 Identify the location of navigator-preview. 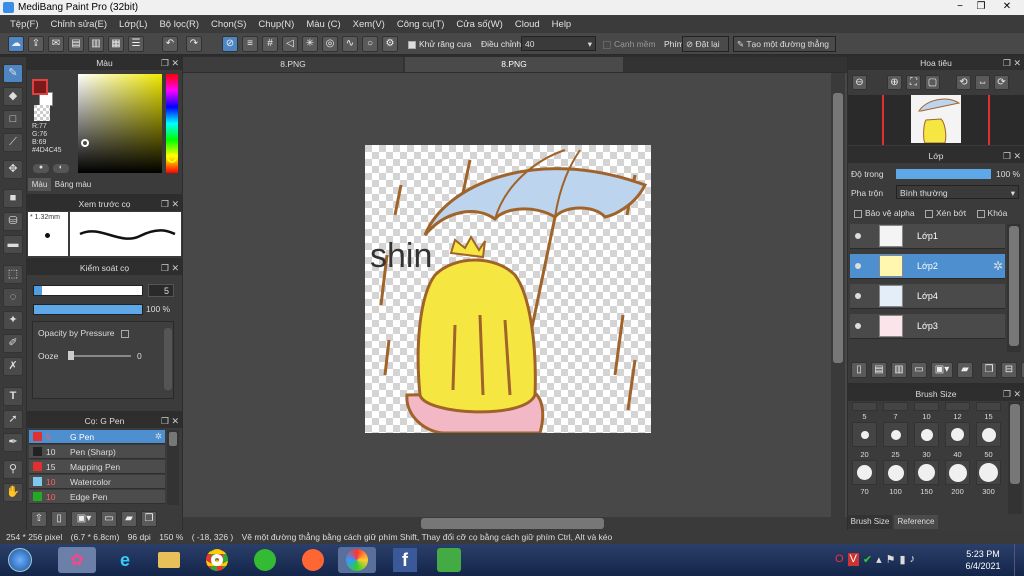
(936, 120).